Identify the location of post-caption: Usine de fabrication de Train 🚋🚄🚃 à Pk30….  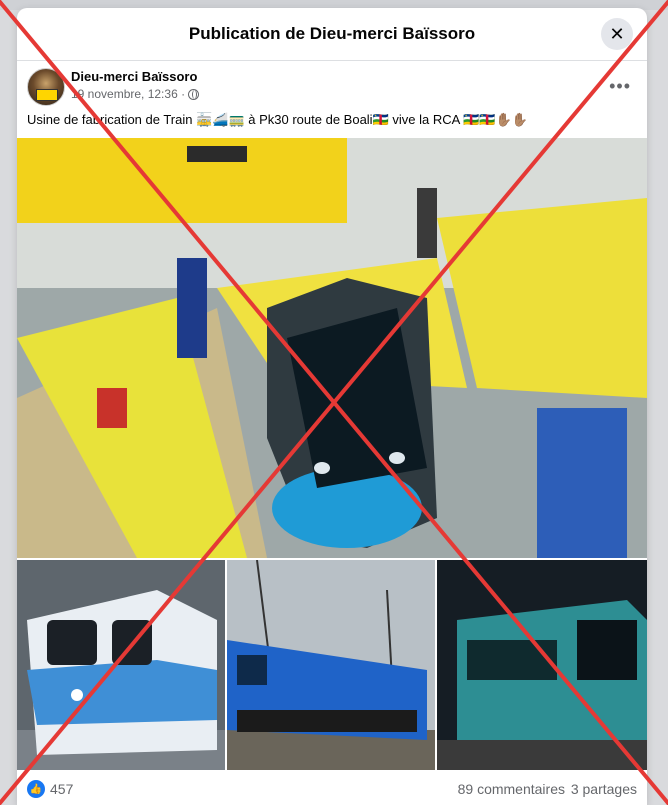
(277, 119).